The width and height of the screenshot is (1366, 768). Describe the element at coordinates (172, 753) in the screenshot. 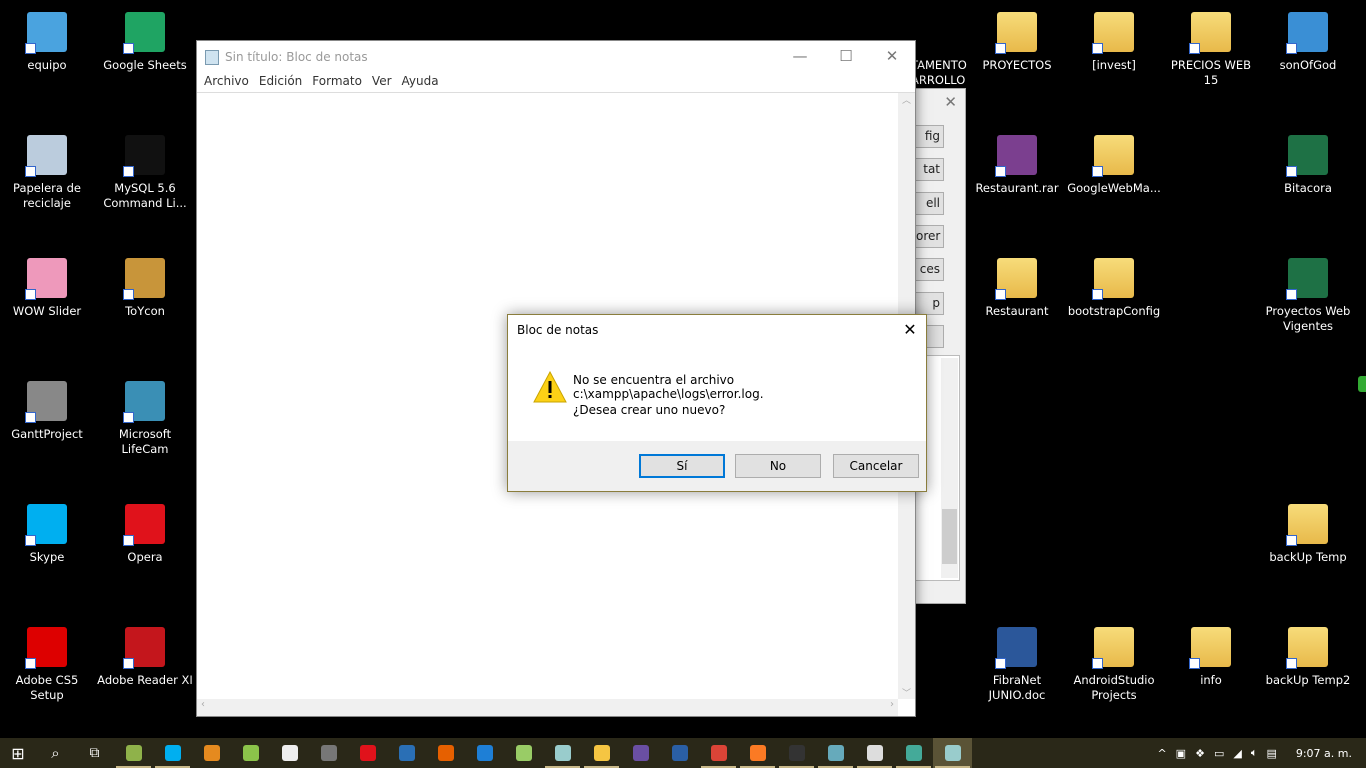

I see `taskbar-skype` at that location.